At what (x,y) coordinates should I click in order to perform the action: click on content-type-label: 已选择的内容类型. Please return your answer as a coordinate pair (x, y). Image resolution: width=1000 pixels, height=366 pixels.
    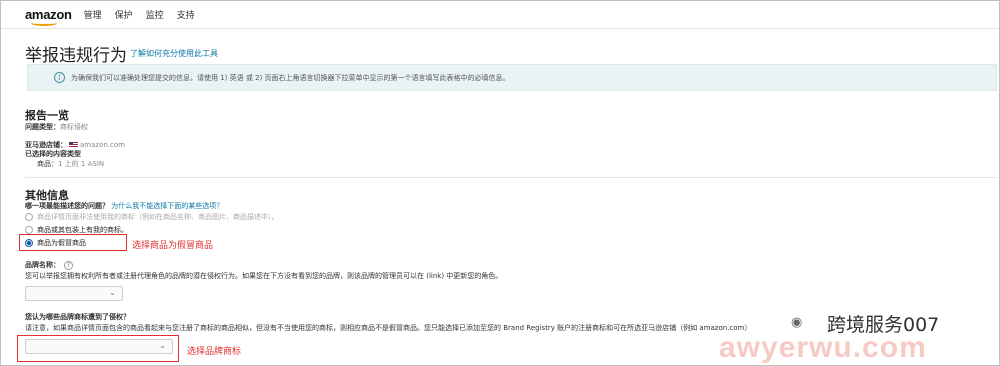
    Looking at the image, I should click on (53, 154).